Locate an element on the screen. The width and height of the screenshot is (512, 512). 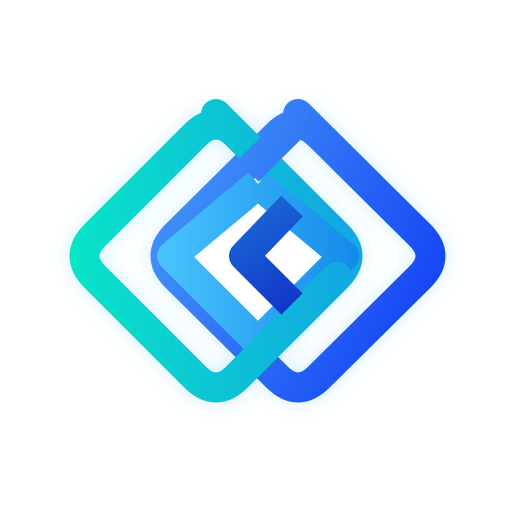
core-chevron is located at coordinates (266, 255).